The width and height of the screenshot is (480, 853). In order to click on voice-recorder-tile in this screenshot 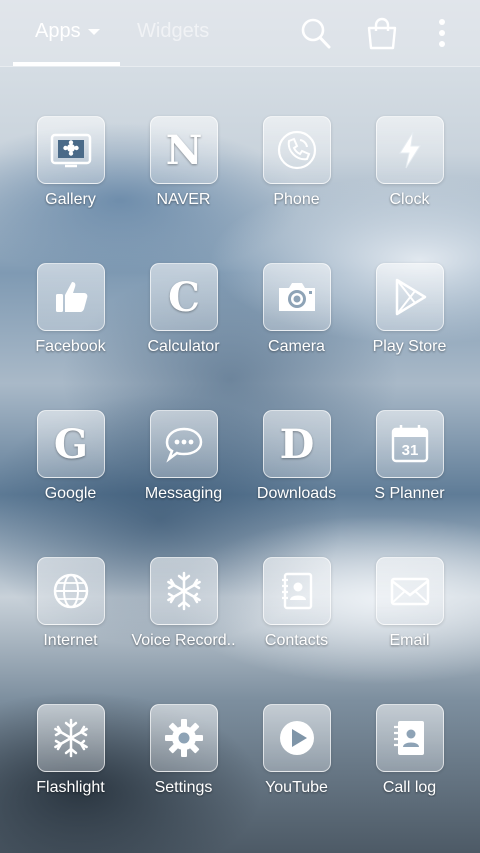, I will do `click(184, 591)`.